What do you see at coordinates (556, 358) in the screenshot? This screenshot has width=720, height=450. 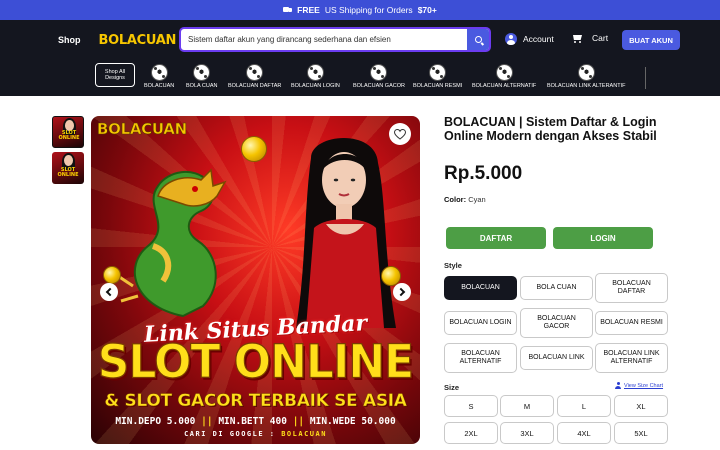 I see `style-option: BOLACUAN LINK` at bounding box center [556, 358].